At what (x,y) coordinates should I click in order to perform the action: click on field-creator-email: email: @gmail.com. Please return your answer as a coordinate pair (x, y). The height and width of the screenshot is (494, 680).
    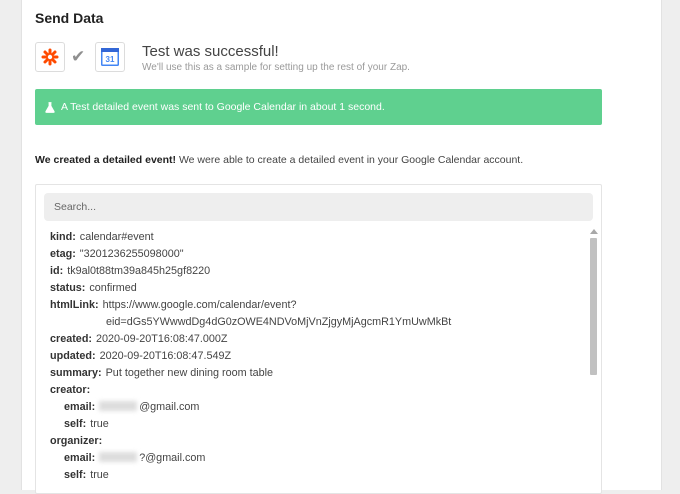
    Looking at the image, I should click on (132, 407).